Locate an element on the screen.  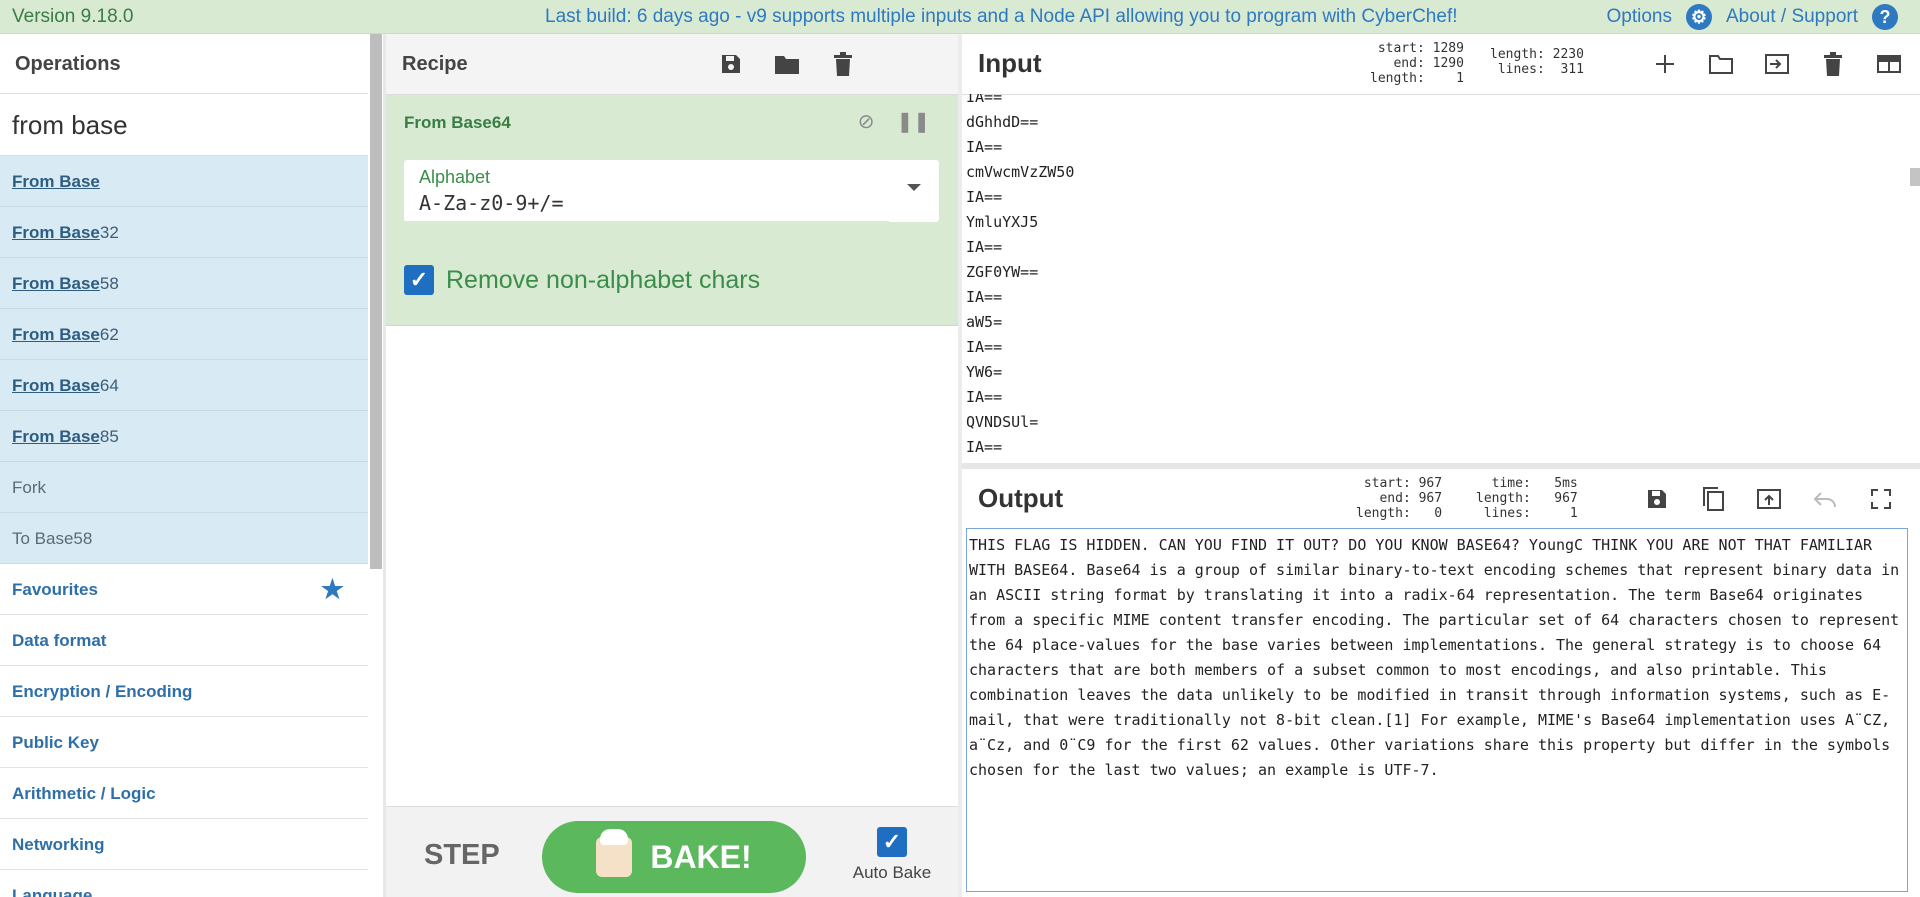
operation-result-item: Fork is located at coordinates (184, 487).